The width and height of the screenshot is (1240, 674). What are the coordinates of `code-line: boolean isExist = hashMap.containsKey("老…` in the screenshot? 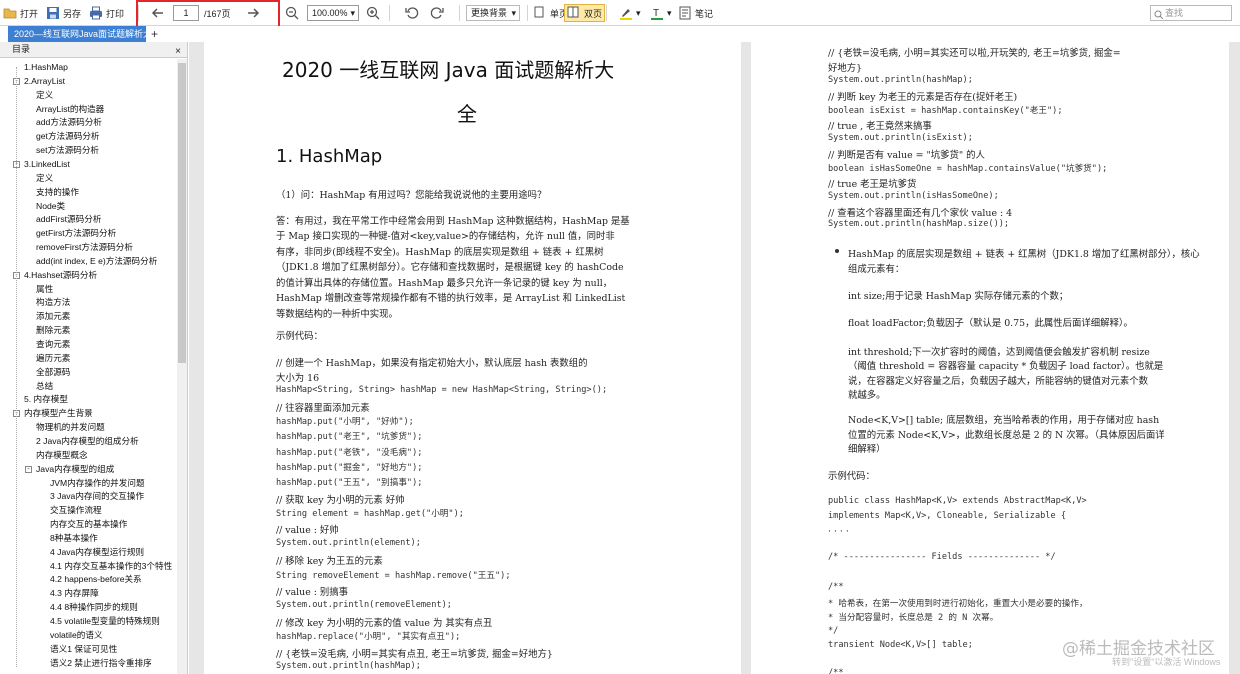 It's located at (945, 111).